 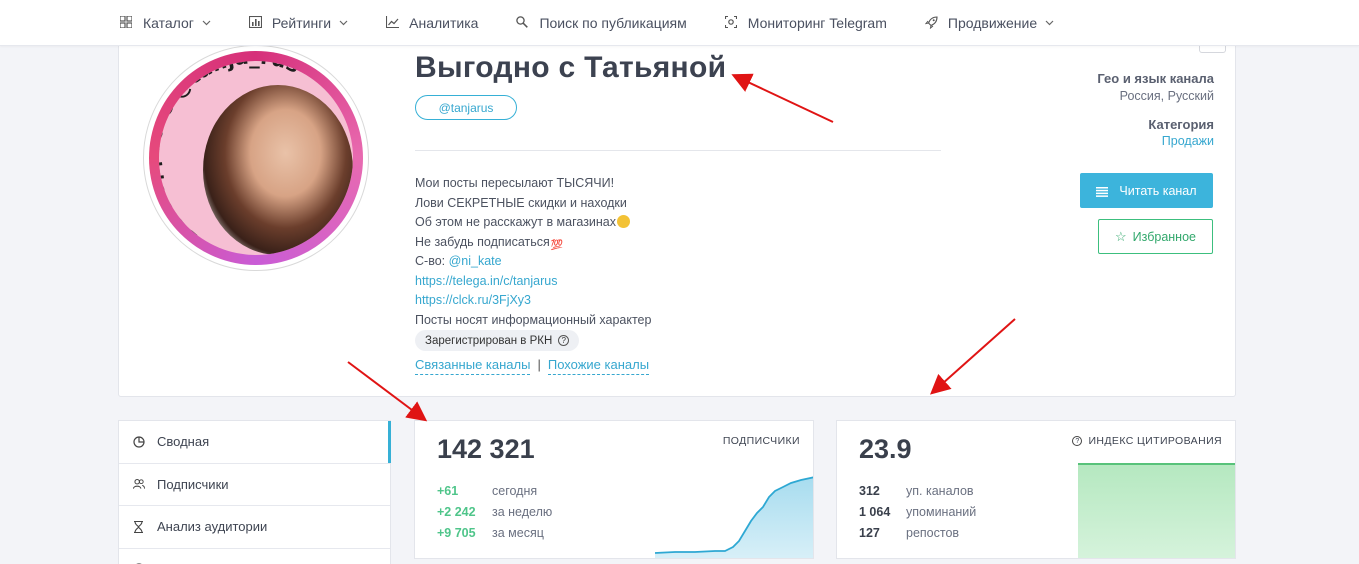 I want to click on geo-language-value: Россия, Русский, so click(x=1166, y=96).